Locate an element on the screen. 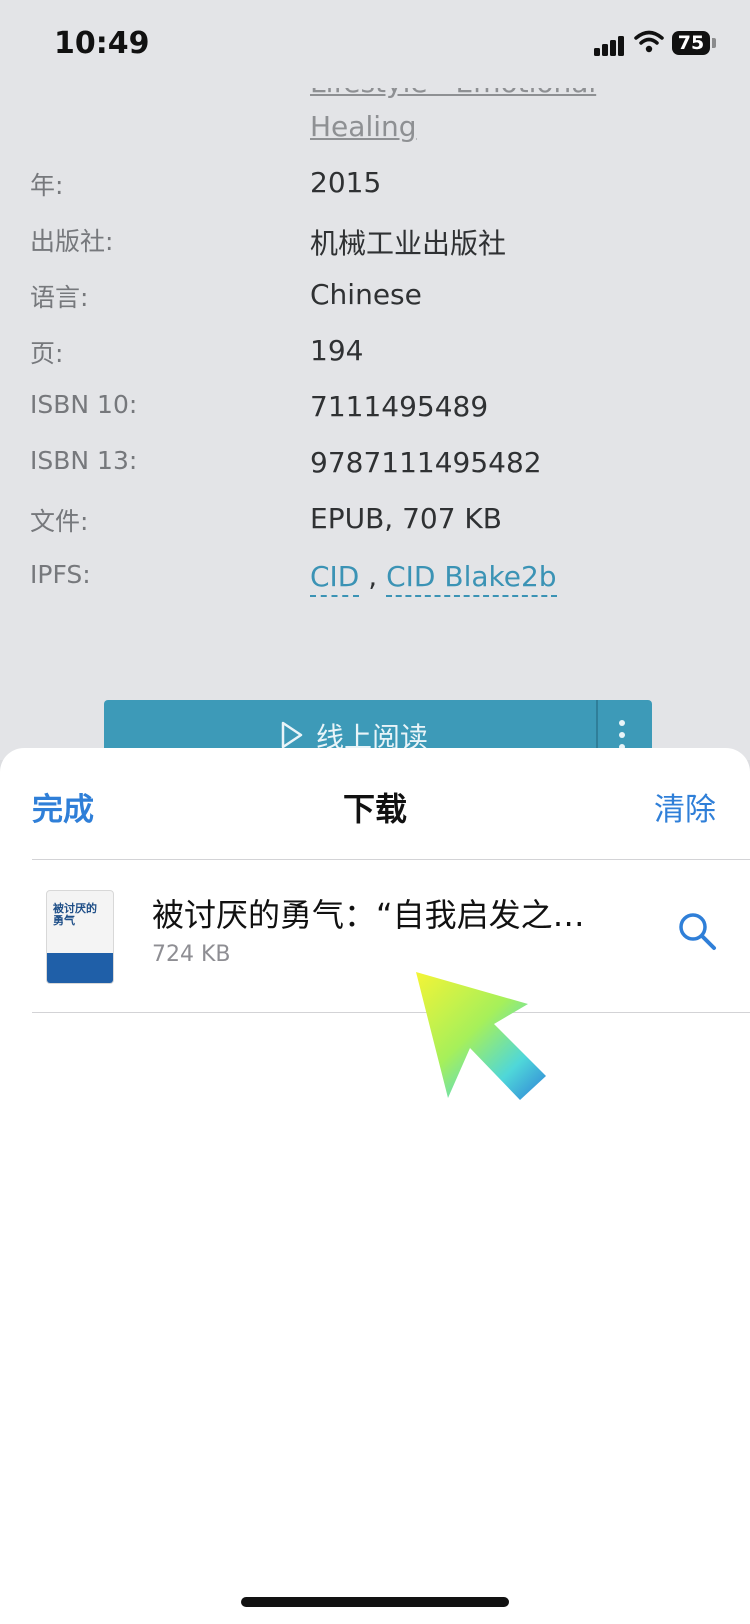 The image size is (750, 1624). meta-label: 年: is located at coordinates (47, 185).